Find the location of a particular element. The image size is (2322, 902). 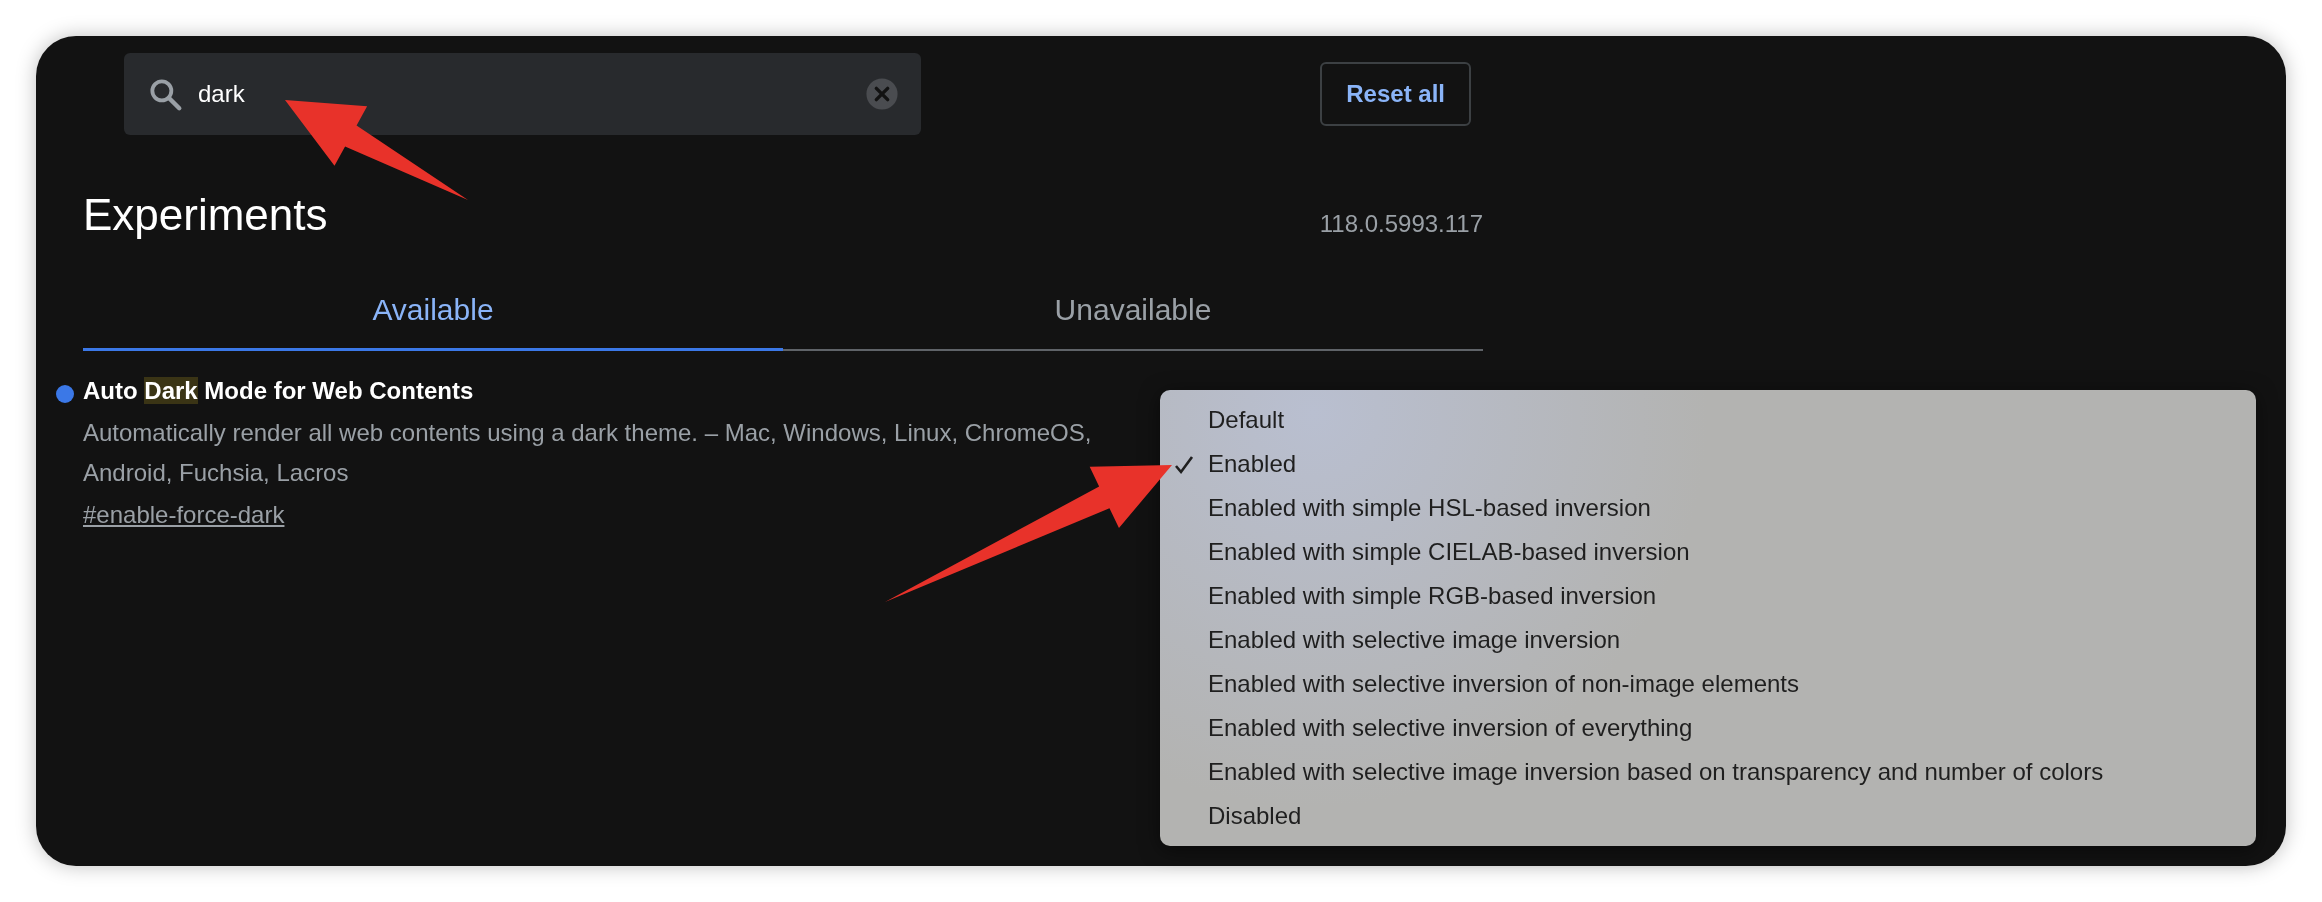

version-label: 118.0.5993.117 is located at coordinates (1401, 224).